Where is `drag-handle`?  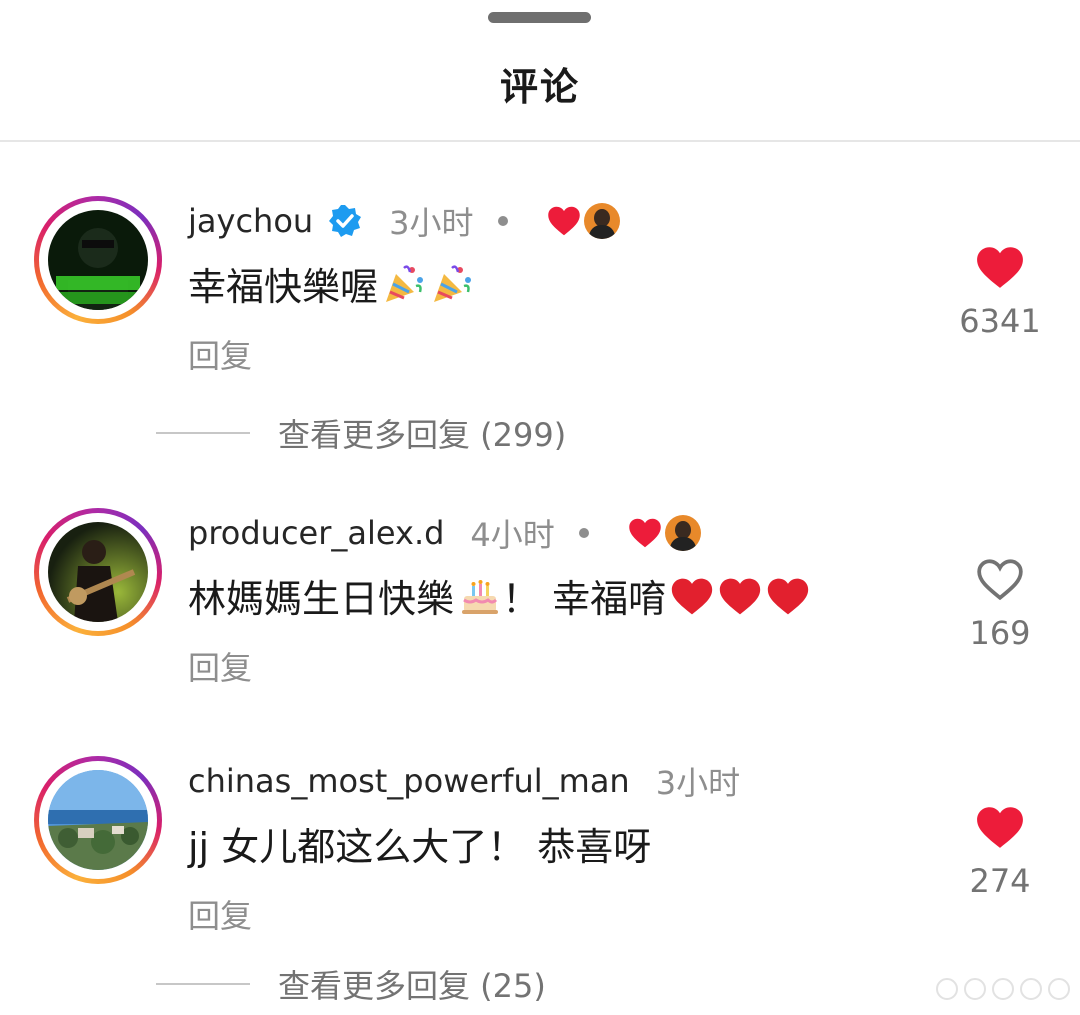
drag-handle is located at coordinates (539, 17).